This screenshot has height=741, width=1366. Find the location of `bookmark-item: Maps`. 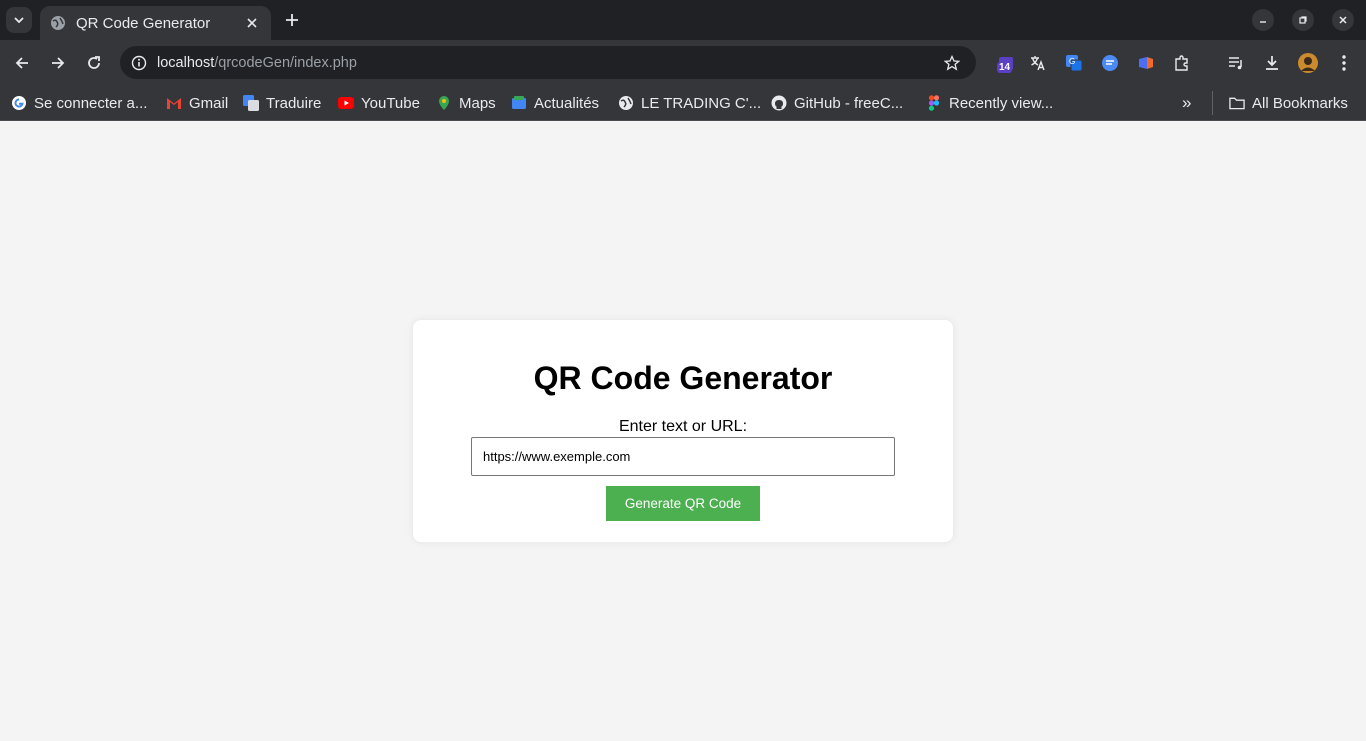

bookmark-item: Maps is located at coordinates (466, 103).